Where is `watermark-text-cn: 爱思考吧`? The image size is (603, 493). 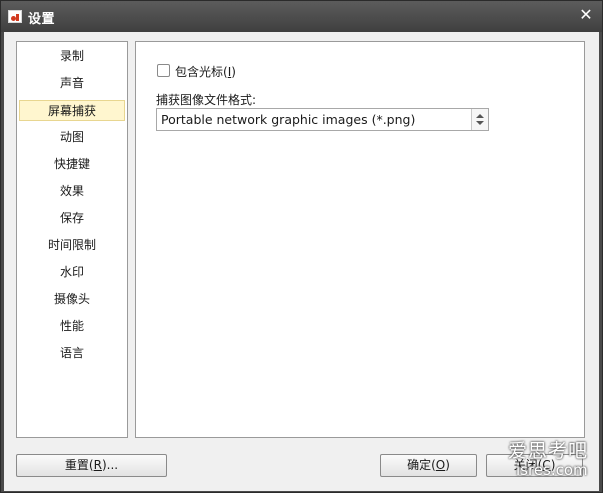 watermark-text-cn: 爱思考吧 is located at coordinates (548, 451).